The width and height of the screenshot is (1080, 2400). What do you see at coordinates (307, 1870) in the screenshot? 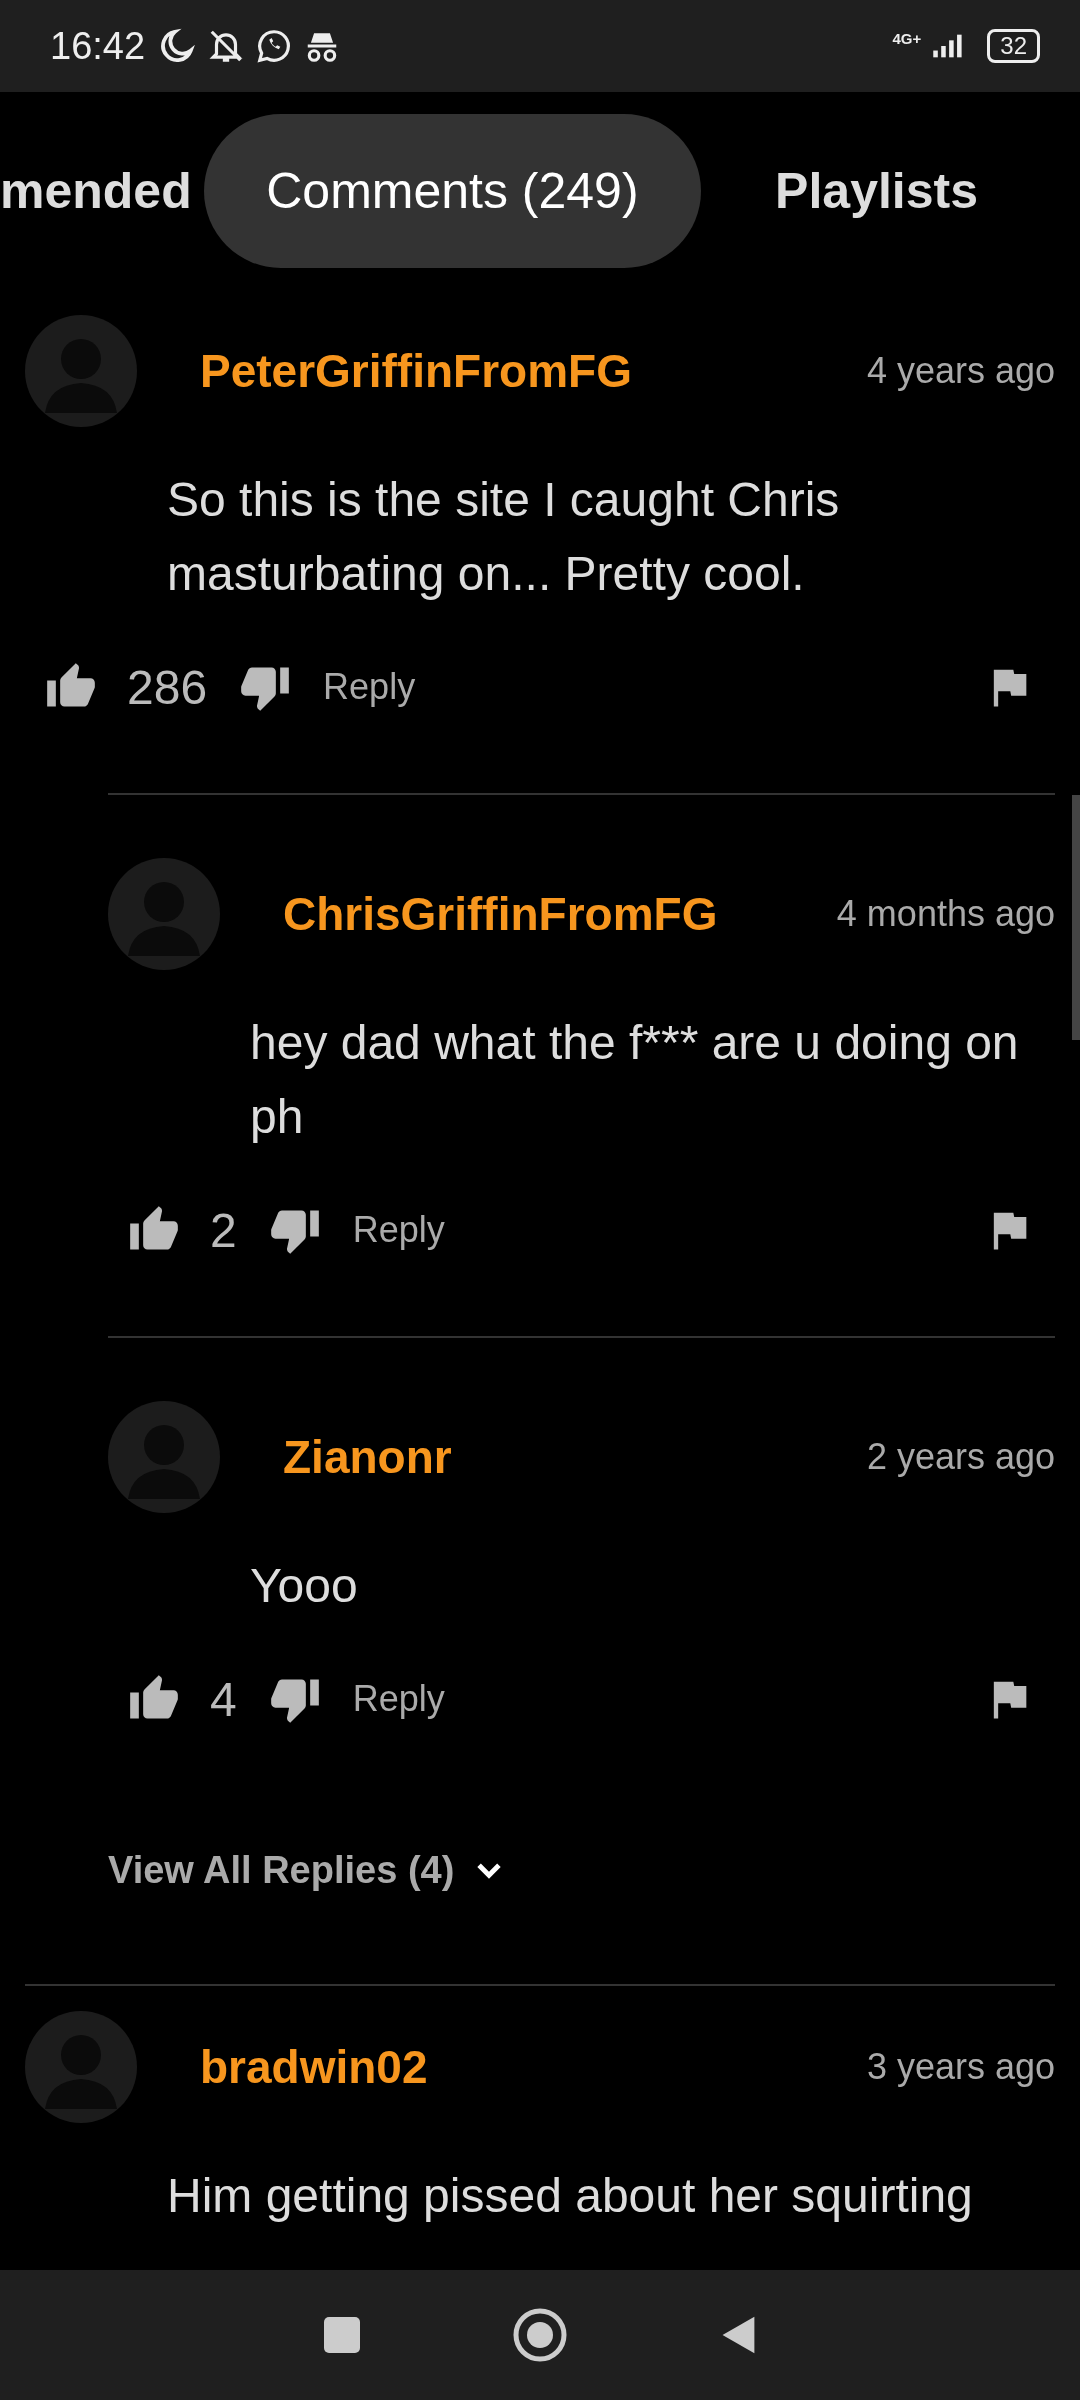
I see `view-replies-button: View All Replies (4)` at bounding box center [307, 1870].